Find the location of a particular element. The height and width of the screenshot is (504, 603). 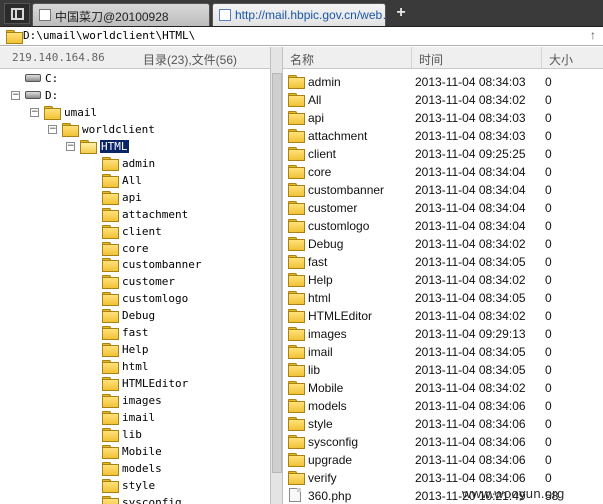

watermark: www.wooyun.org is located at coordinates (513, 493).